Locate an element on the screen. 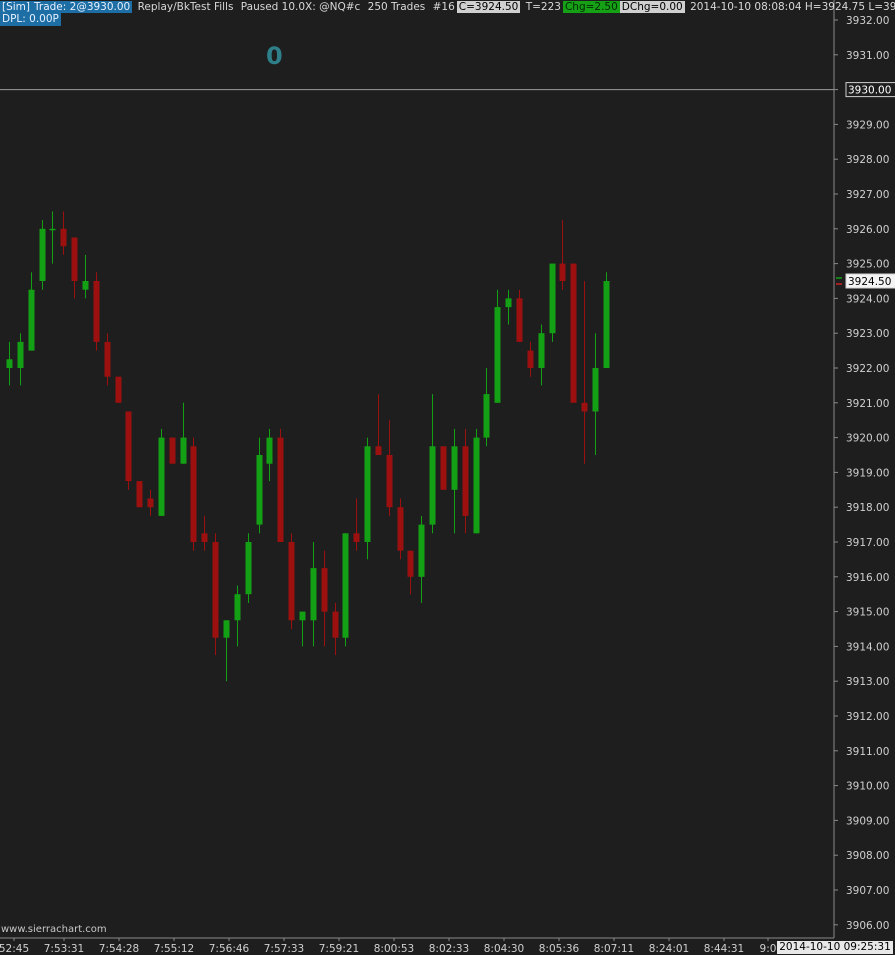  x-tick-label: 8:00:53 is located at coordinates (394, 949).